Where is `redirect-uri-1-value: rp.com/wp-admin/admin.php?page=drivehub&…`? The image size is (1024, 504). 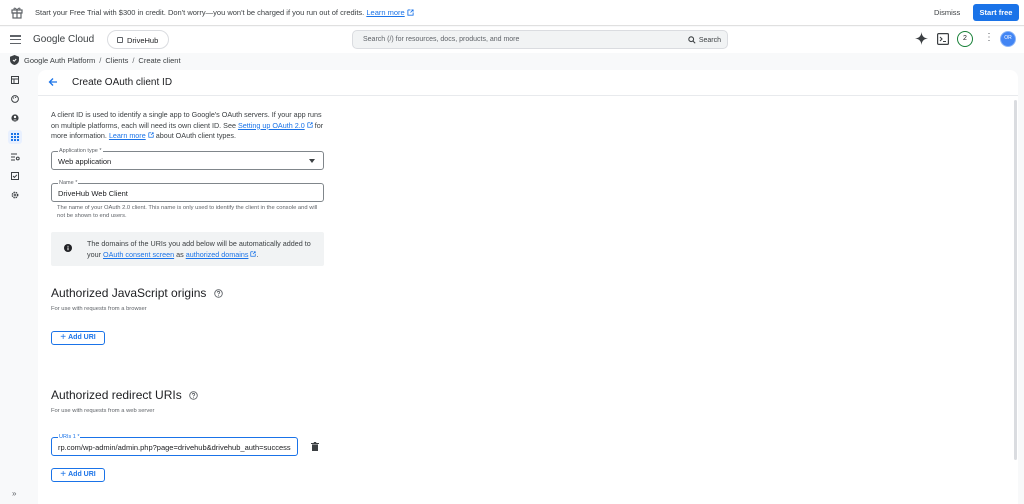 redirect-uri-1-value: rp.com/wp-admin/admin.php?page=drivehub&… is located at coordinates (174, 447).